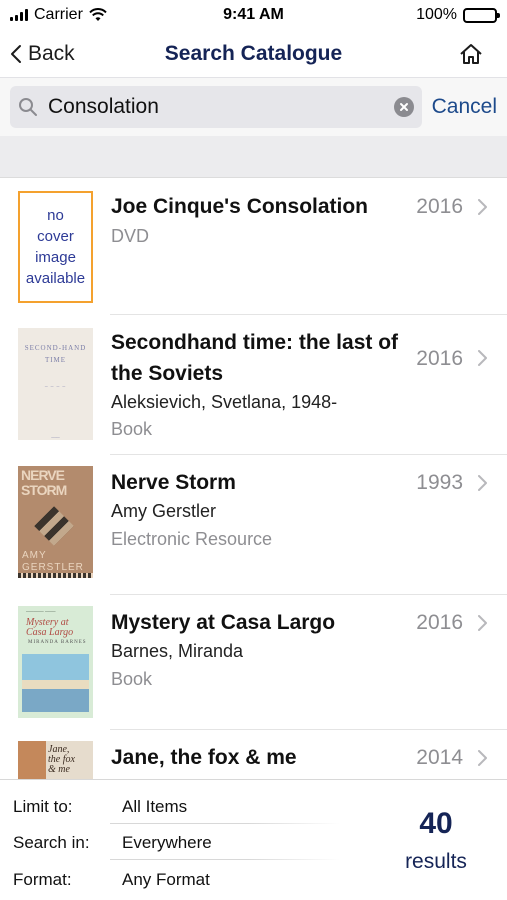 Image resolution: width=507 pixels, height=900 pixels. Describe the element at coordinates (204, 757) in the screenshot. I see `result-title: Jane, the fox & me` at that location.